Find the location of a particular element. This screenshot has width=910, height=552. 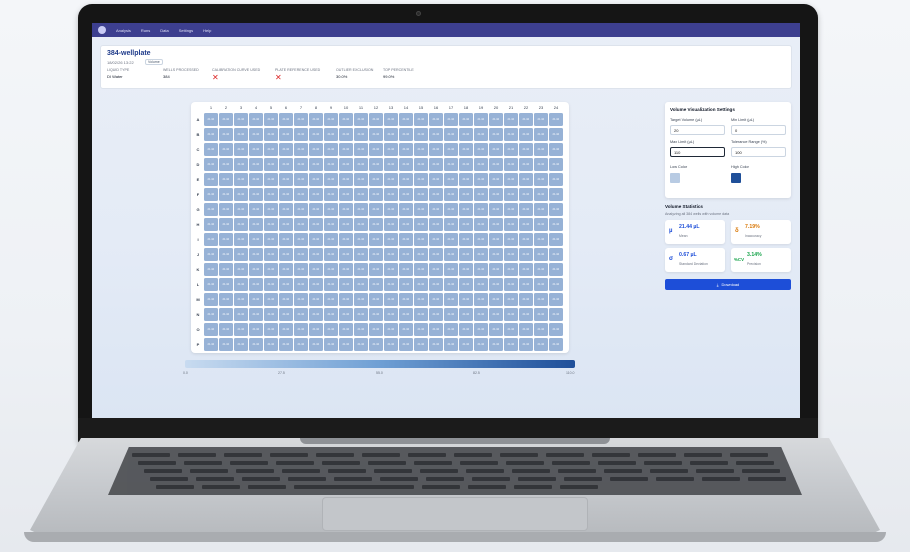

low-color-swatch is located at coordinates (675, 178).